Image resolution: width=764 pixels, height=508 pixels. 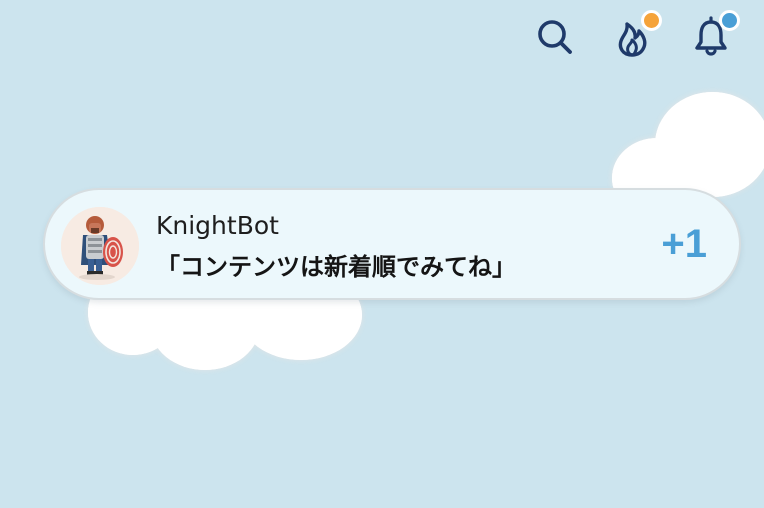 What do you see at coordinates (217, 225) in the screenshot?
I see `notification-sender: KnightBot` at bounding box center [217, 225].